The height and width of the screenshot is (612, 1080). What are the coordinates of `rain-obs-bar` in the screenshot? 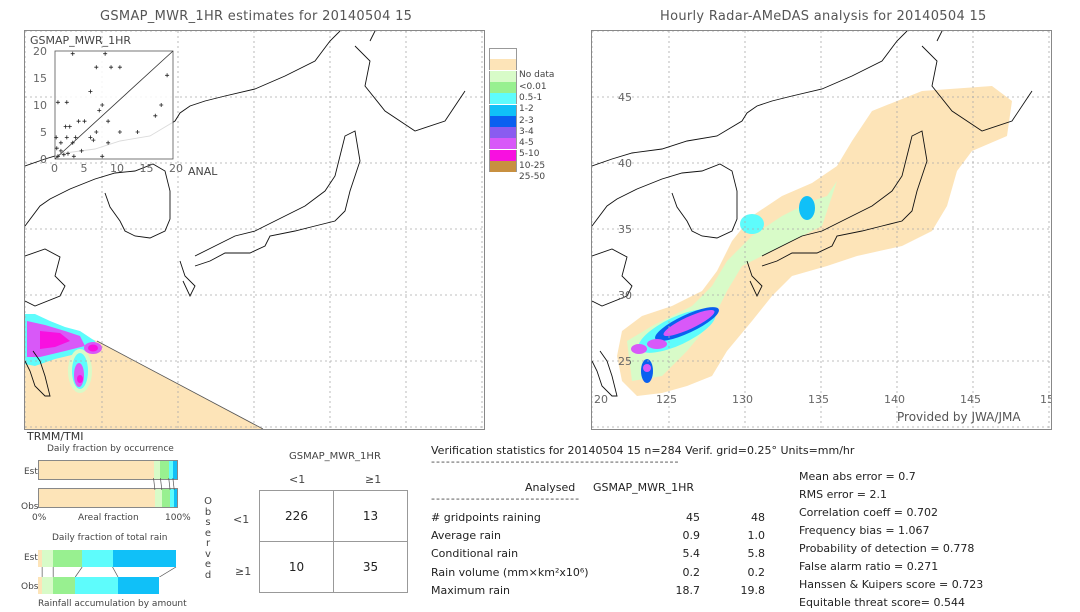 It's located at (107, 585).